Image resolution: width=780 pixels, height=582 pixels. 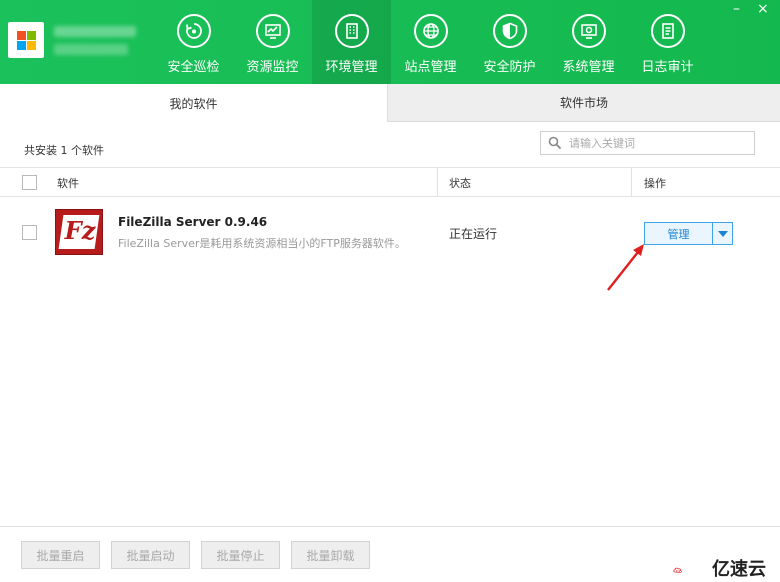 I want to click on nav-label: 安全防护, so click(x=509, y=67).